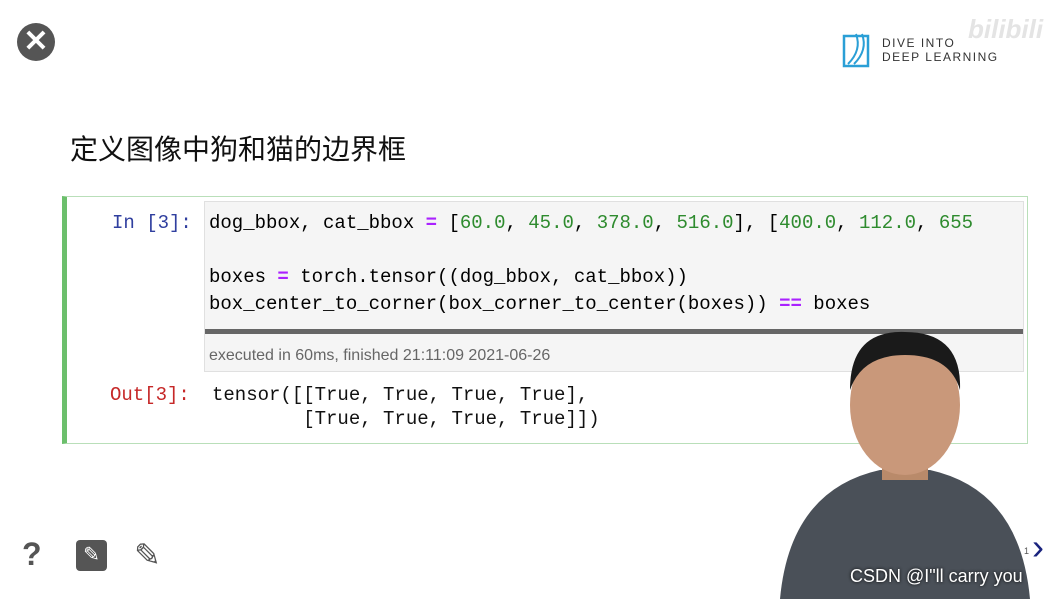 This screenshot has width=1063, height=599. Describe the element at coordinates (1027, 551) in the screenshot. I see `page-number: 1` at that location.